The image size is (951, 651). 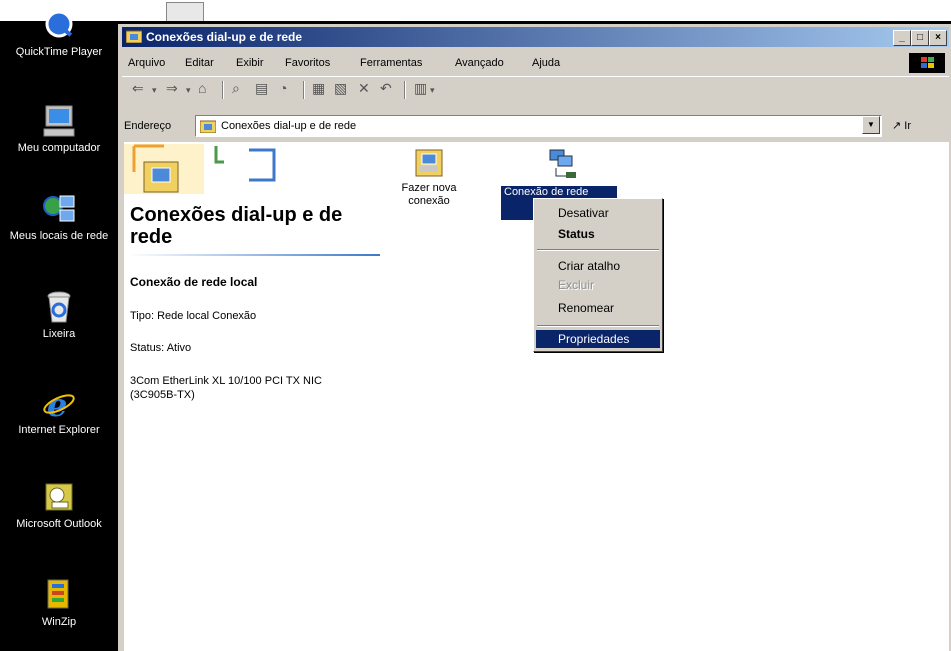 I want to click on desktop-icon-quicktime: QuickTime Player, so click(x=59, y=33).